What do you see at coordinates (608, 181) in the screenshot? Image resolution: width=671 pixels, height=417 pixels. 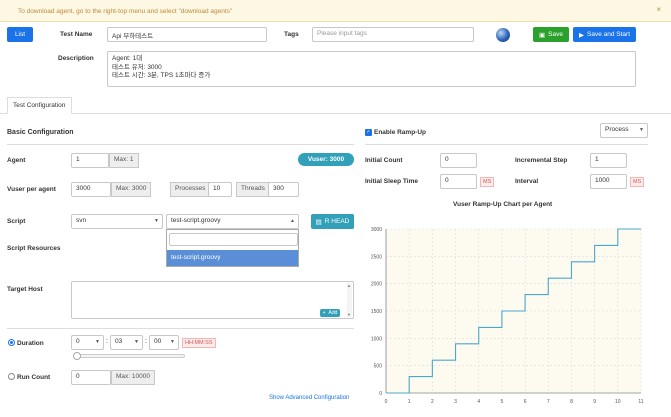 I see `interval-input: 1000` at bounding box center [608, 181].